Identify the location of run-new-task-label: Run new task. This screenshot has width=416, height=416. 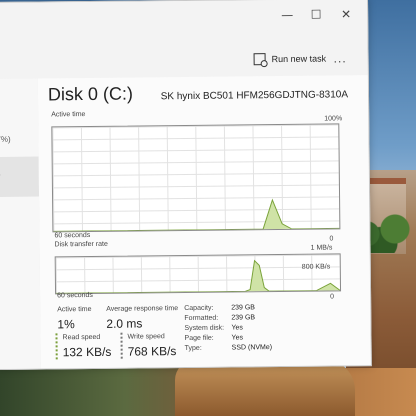
(299, 59).